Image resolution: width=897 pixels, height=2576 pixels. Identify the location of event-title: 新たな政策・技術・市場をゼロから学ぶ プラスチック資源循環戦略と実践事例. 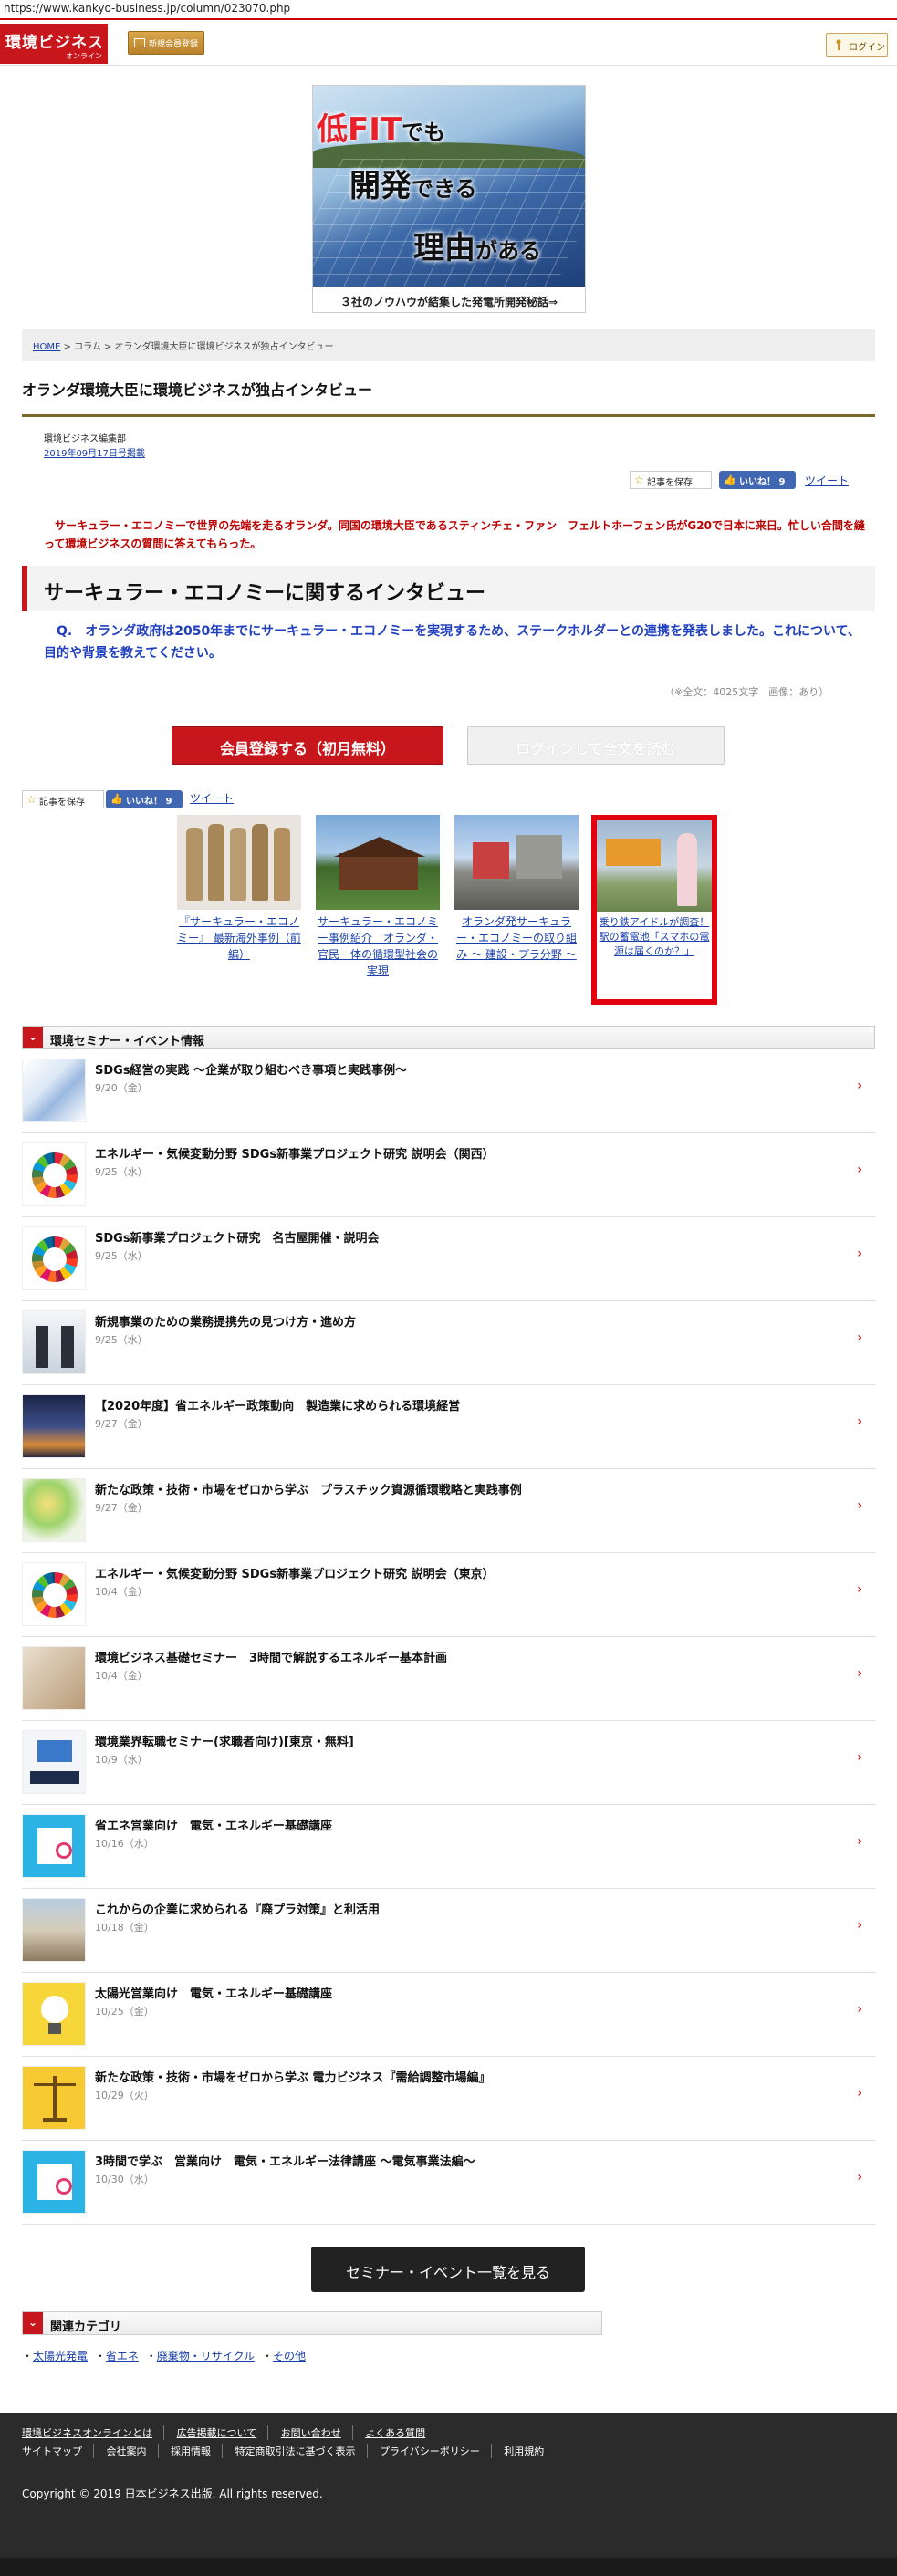
(308, 1490).